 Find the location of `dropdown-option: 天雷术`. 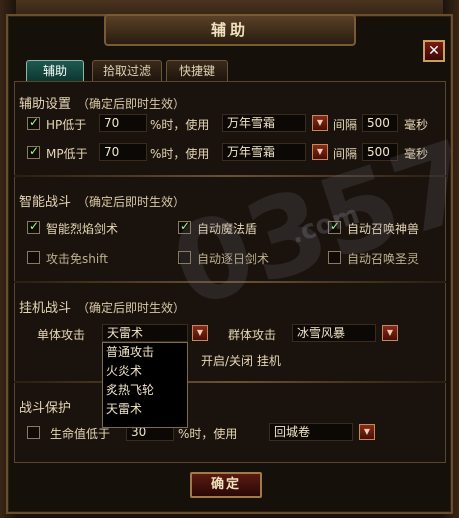

dropdown-option: 天雷术 is located at coordinates (145, 409).